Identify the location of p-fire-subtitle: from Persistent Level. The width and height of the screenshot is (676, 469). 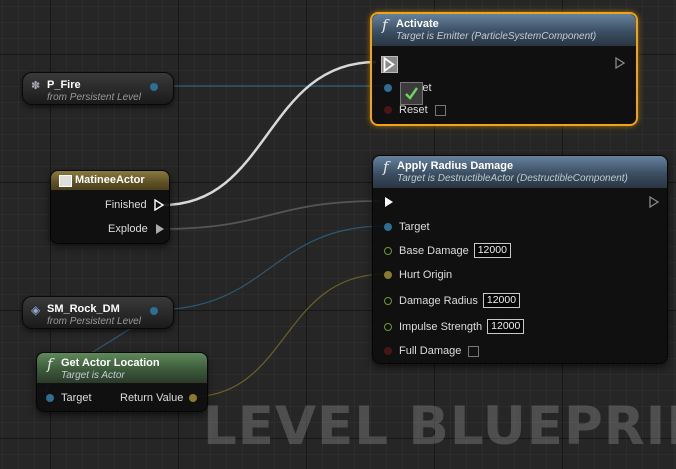
(94, 97).